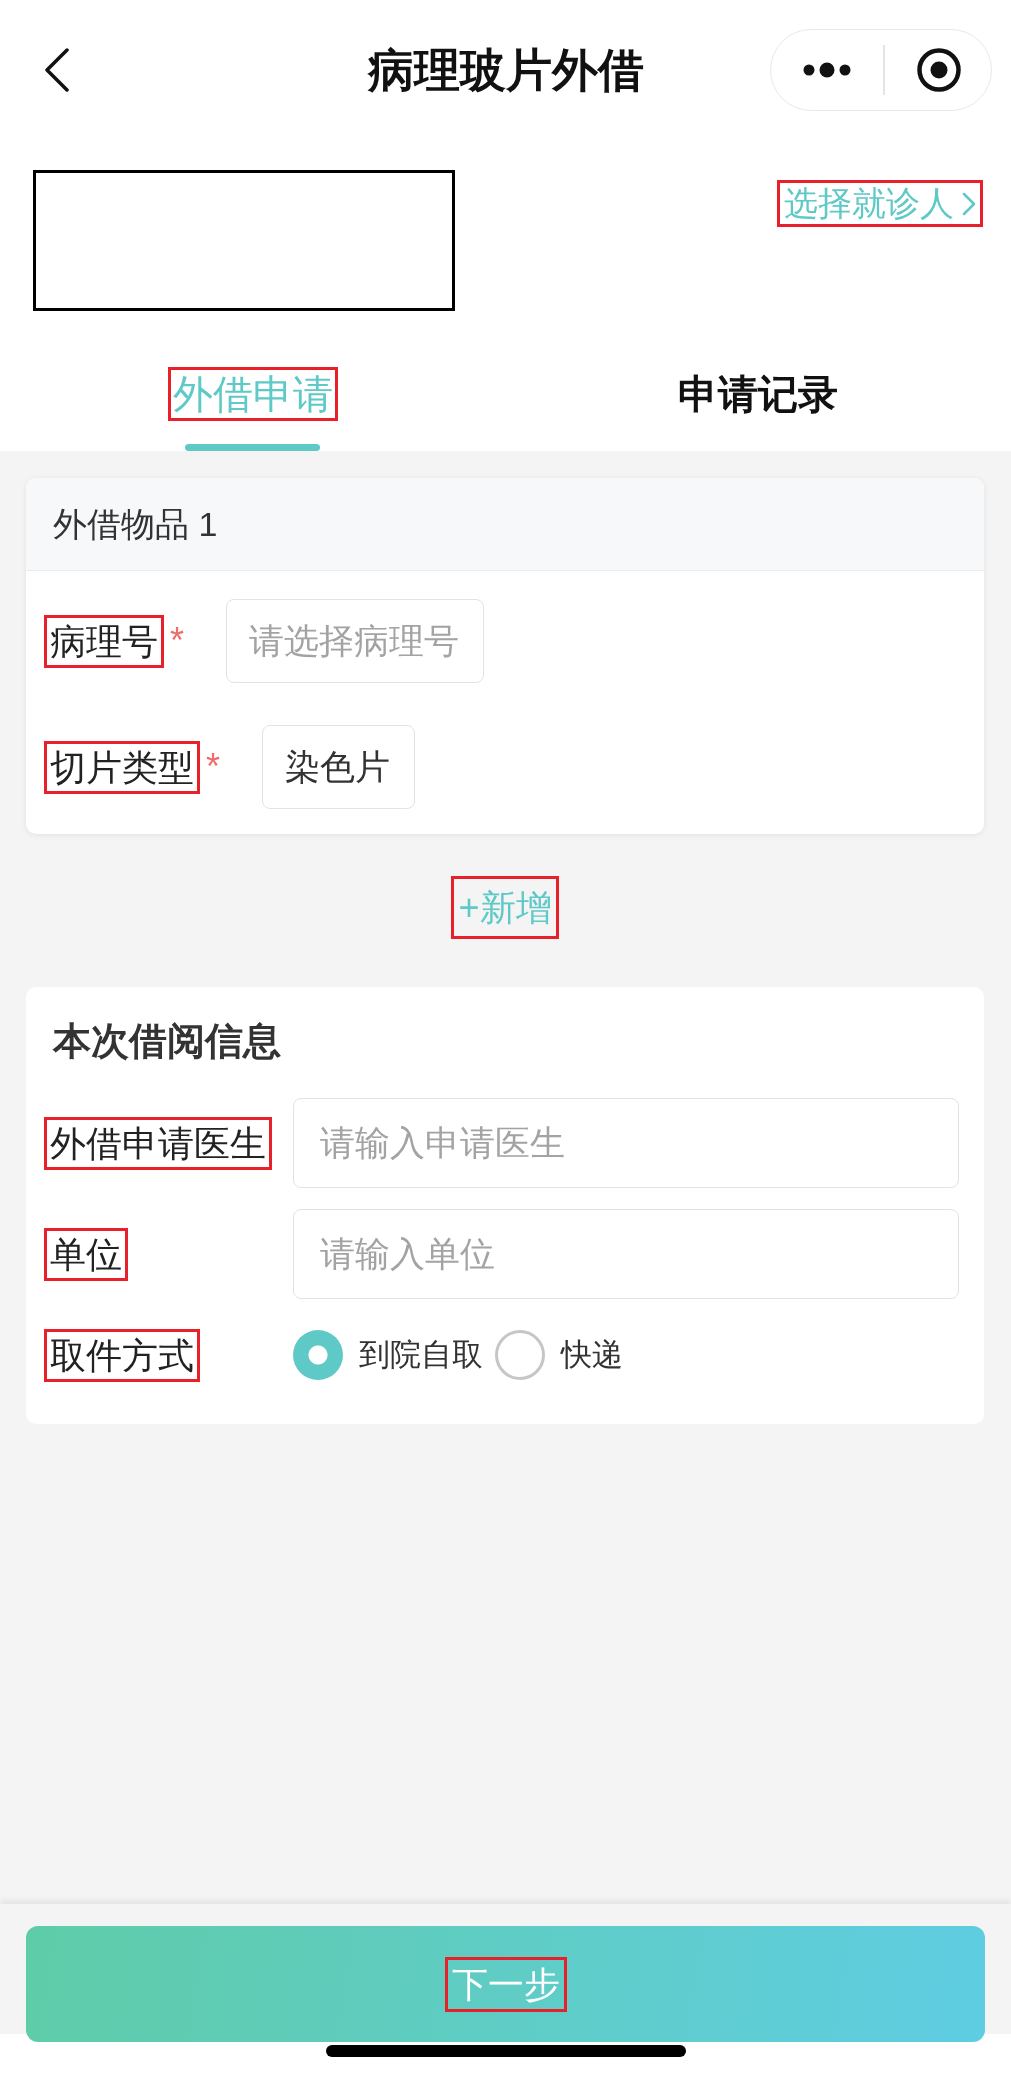  I want to click on radio-label: 快递, so click(592, 1355).